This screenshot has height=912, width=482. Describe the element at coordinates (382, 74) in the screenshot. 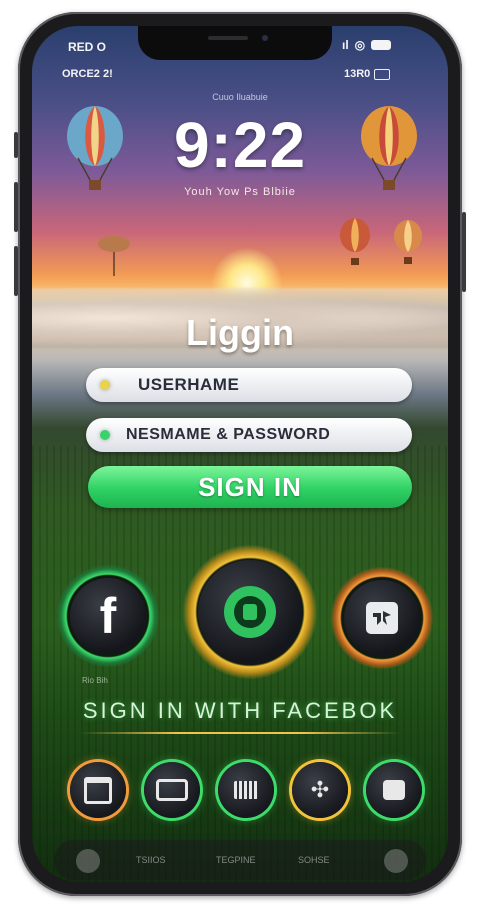

I see `small-battery-icon` at that location.